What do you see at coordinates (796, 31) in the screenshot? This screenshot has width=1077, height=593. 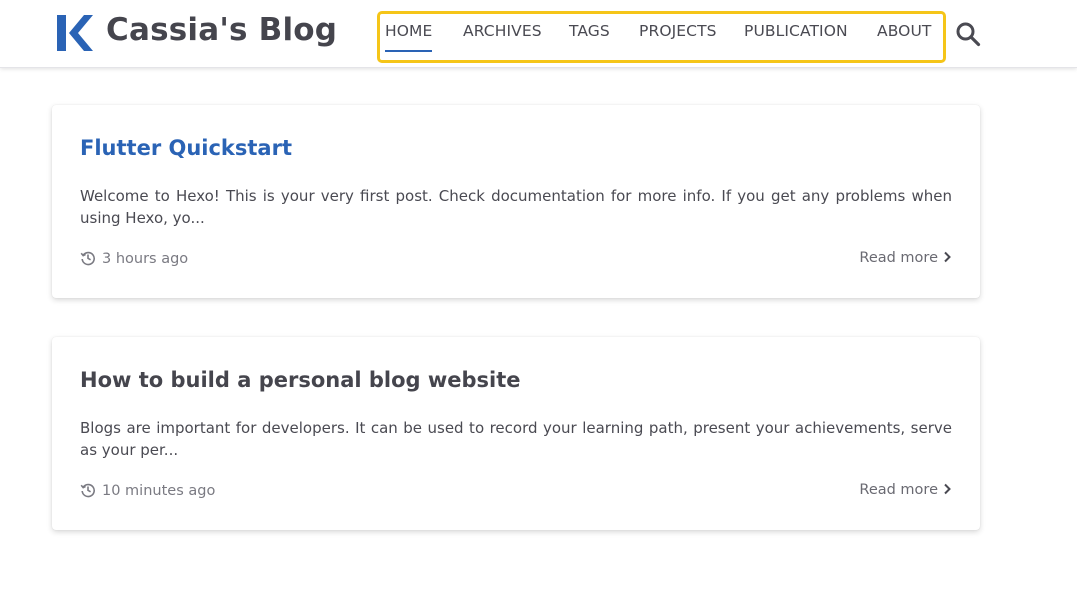 I see `nav-item-publication: PUBLICATION` at bounding box center [796, 31].